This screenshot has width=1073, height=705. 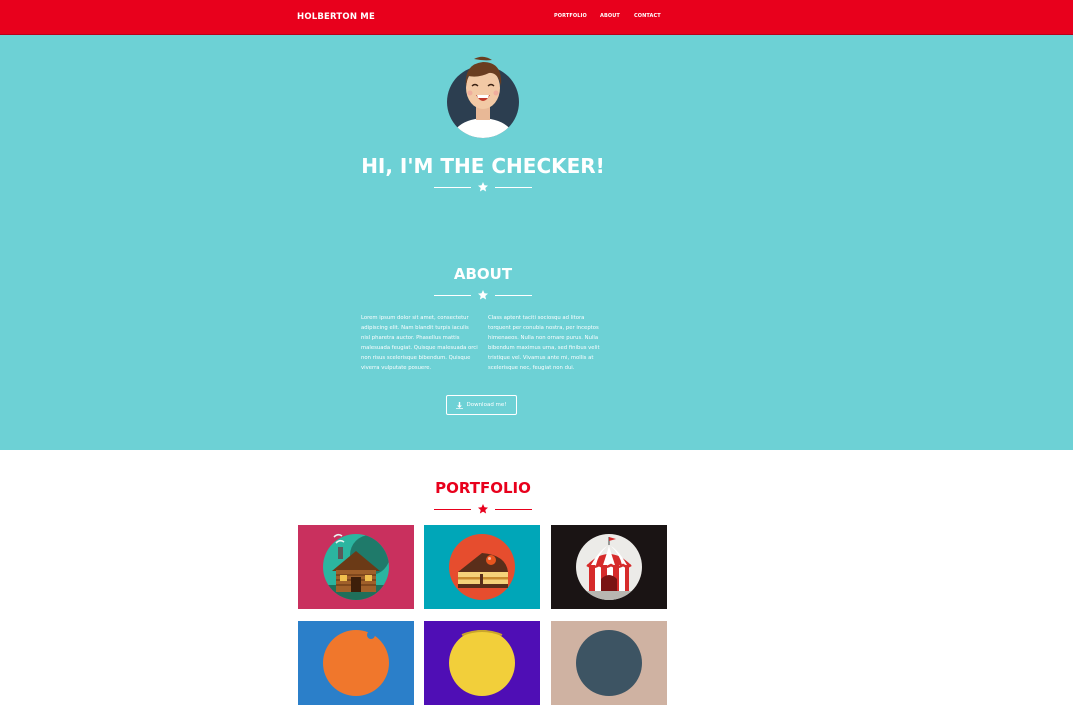 I want to click on cabin-icon, so click(x=356, y=566).